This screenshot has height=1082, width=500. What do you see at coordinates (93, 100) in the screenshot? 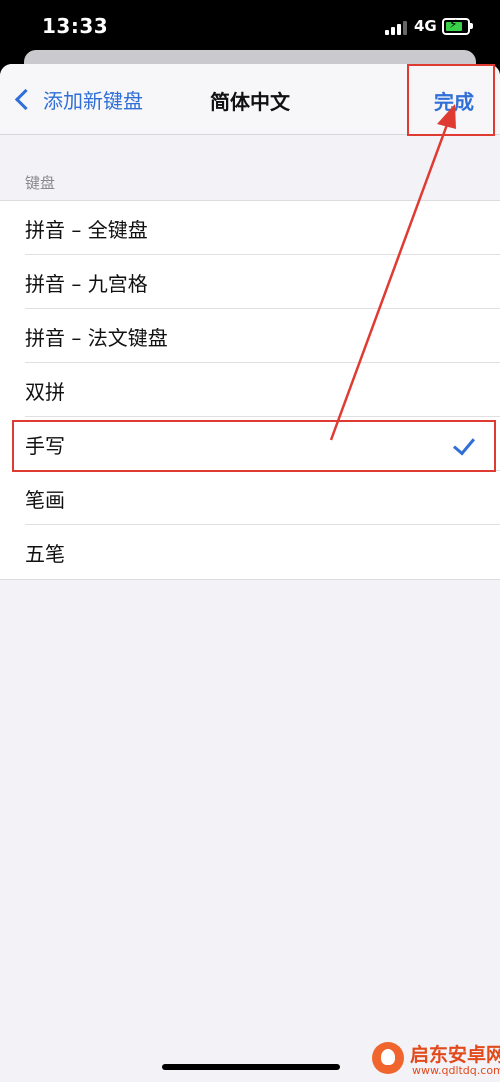
I see `back-button-label: 添加新键盘` at bounding box center [93, 100].